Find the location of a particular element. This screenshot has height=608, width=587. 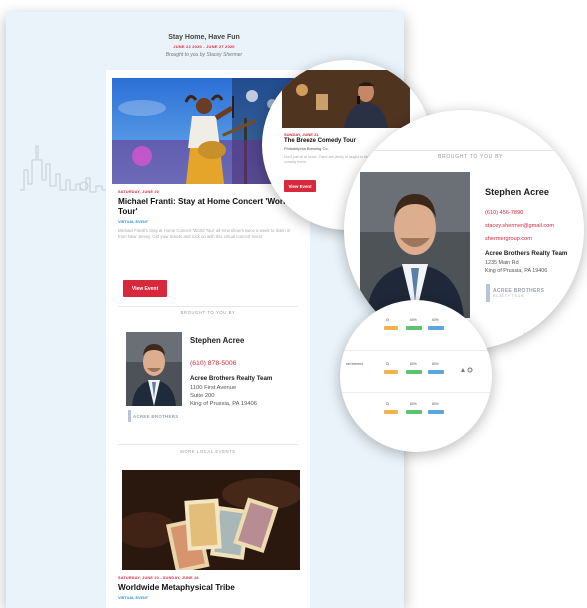

agent-photo is located at coordinates (154, 369).